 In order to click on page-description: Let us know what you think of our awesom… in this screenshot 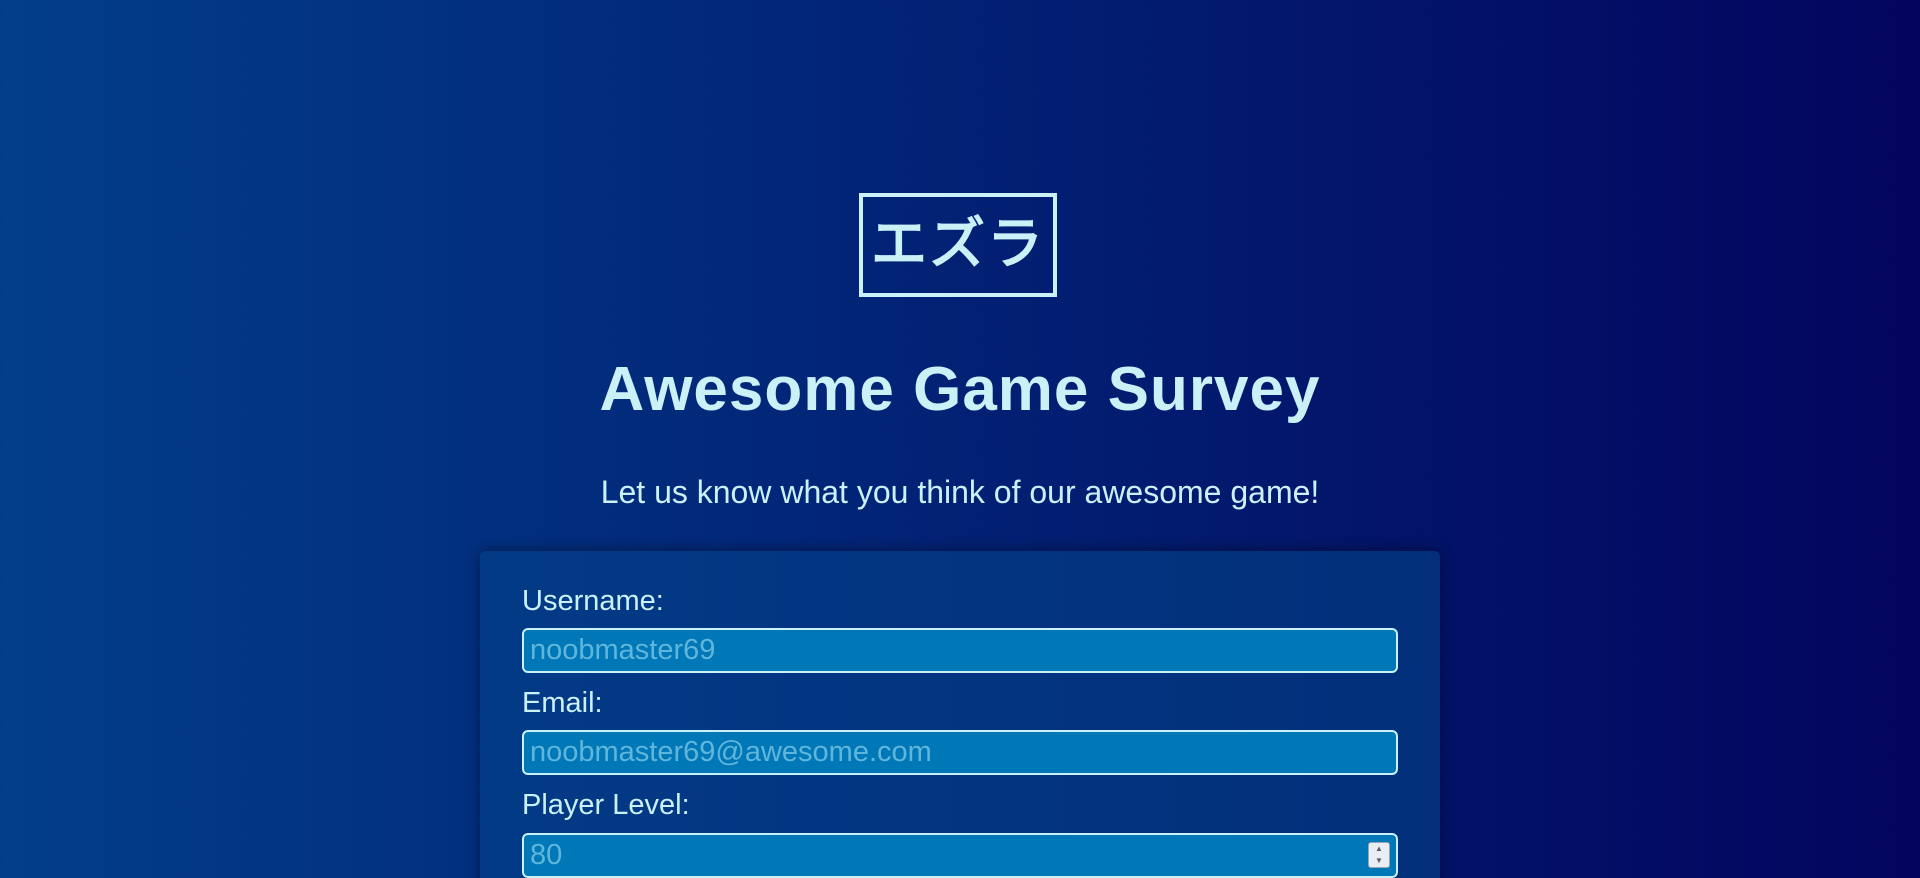, I will do `click(960, 492)`.